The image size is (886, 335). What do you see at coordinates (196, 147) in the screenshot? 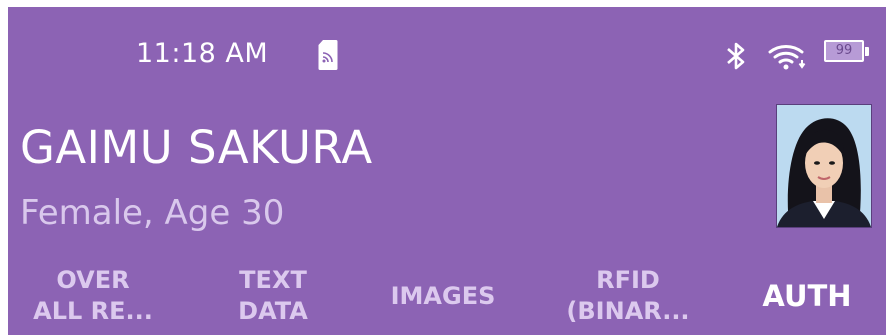
I see `person-name: GAIMU SAKURA` at bounding box center [196, 147].